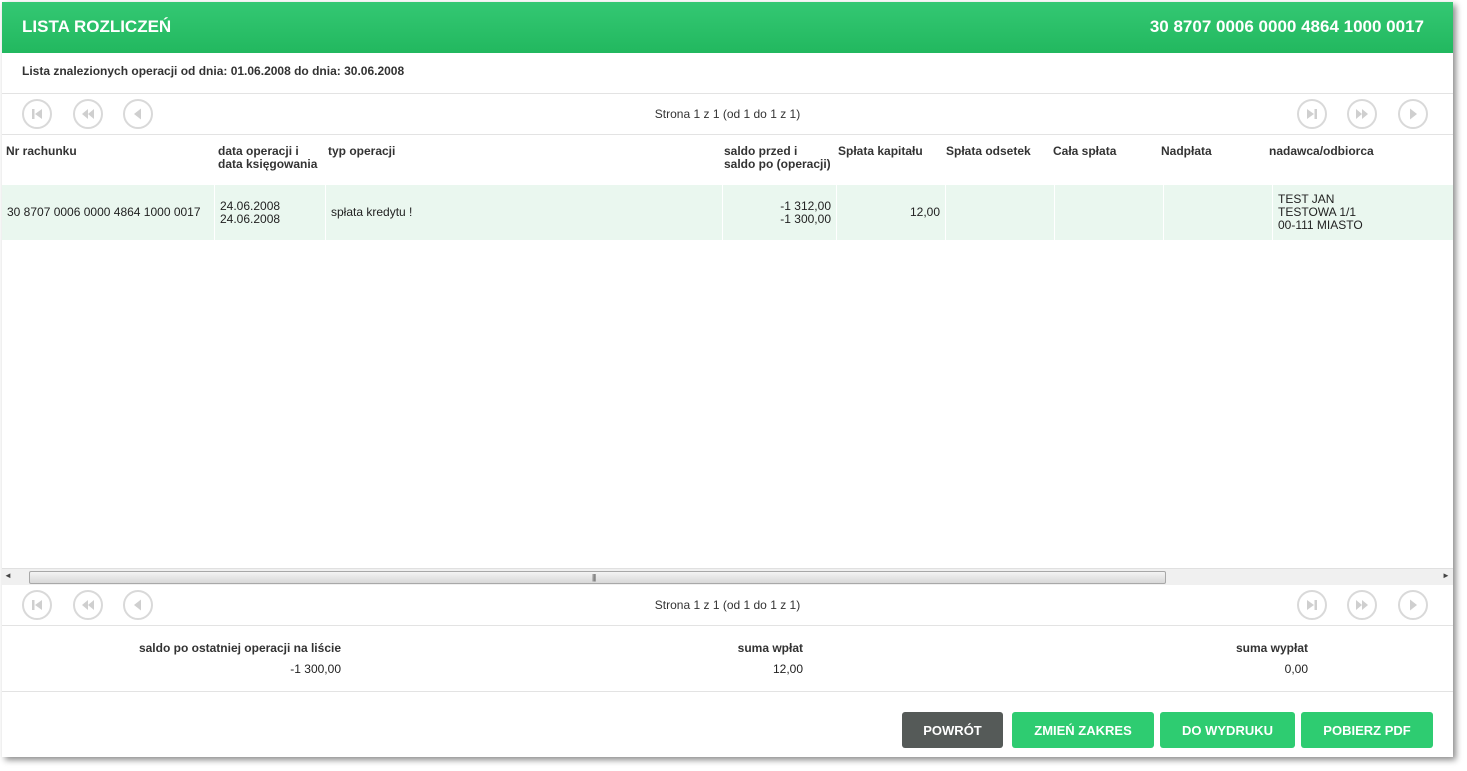  What do you see at coordinates (41, 151) in the screenshot?
I see `column-header-account: Nr rachunku` at bounding box center [41, 151].